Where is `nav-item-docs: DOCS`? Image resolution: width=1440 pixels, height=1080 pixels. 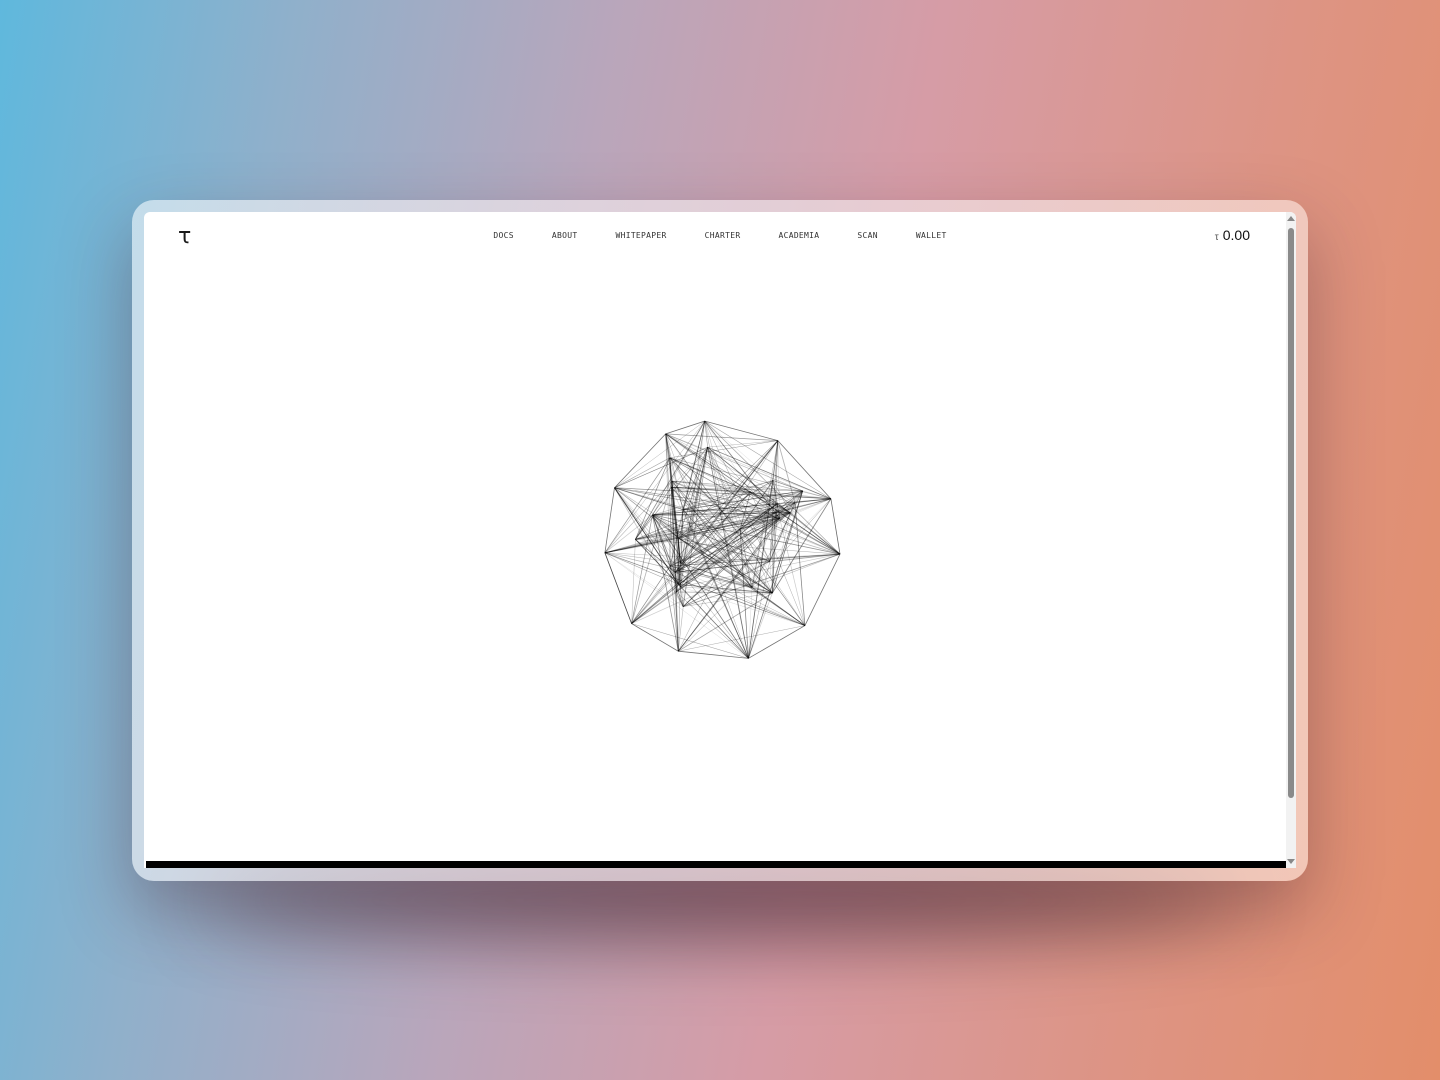
nav-item-docs: DOCS is located at coordinates (503, 235).